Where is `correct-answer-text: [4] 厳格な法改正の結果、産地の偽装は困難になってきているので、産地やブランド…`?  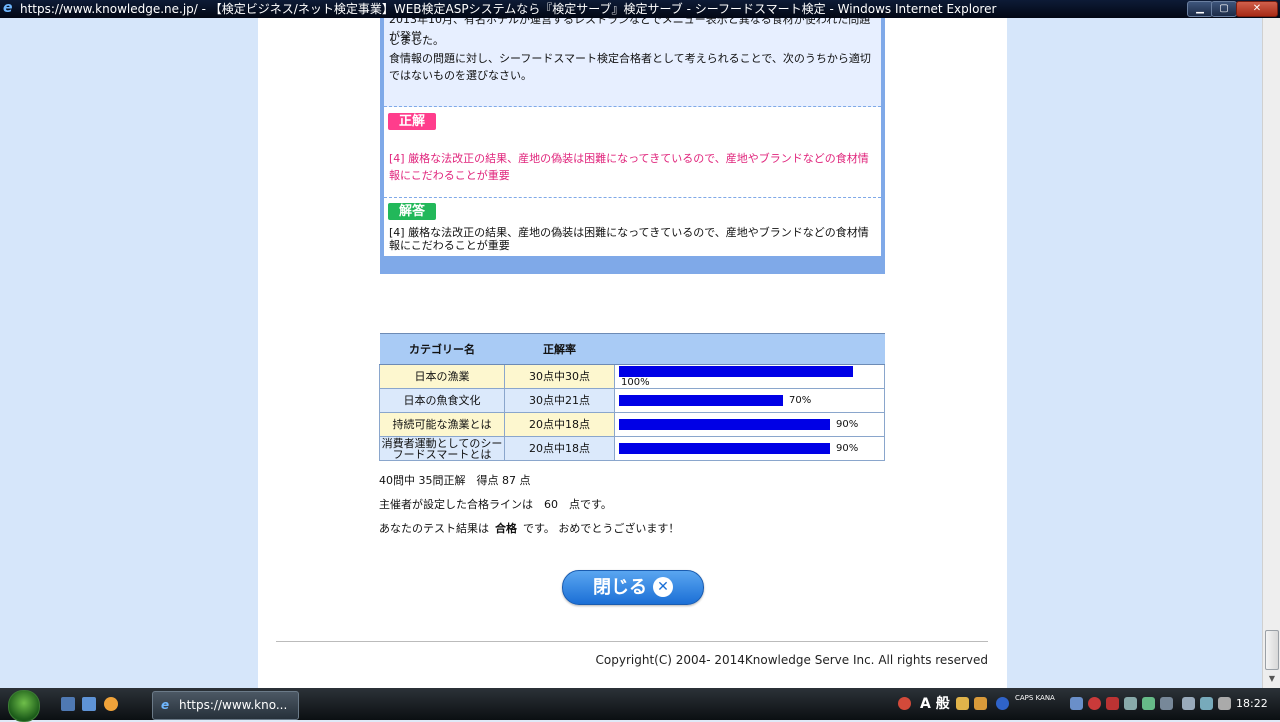 correct-answer-text: [4] 厳格な法改正の結果、産地の偽装は困難になってきているので、産地やブランド… is located at coordinates (629, 167).